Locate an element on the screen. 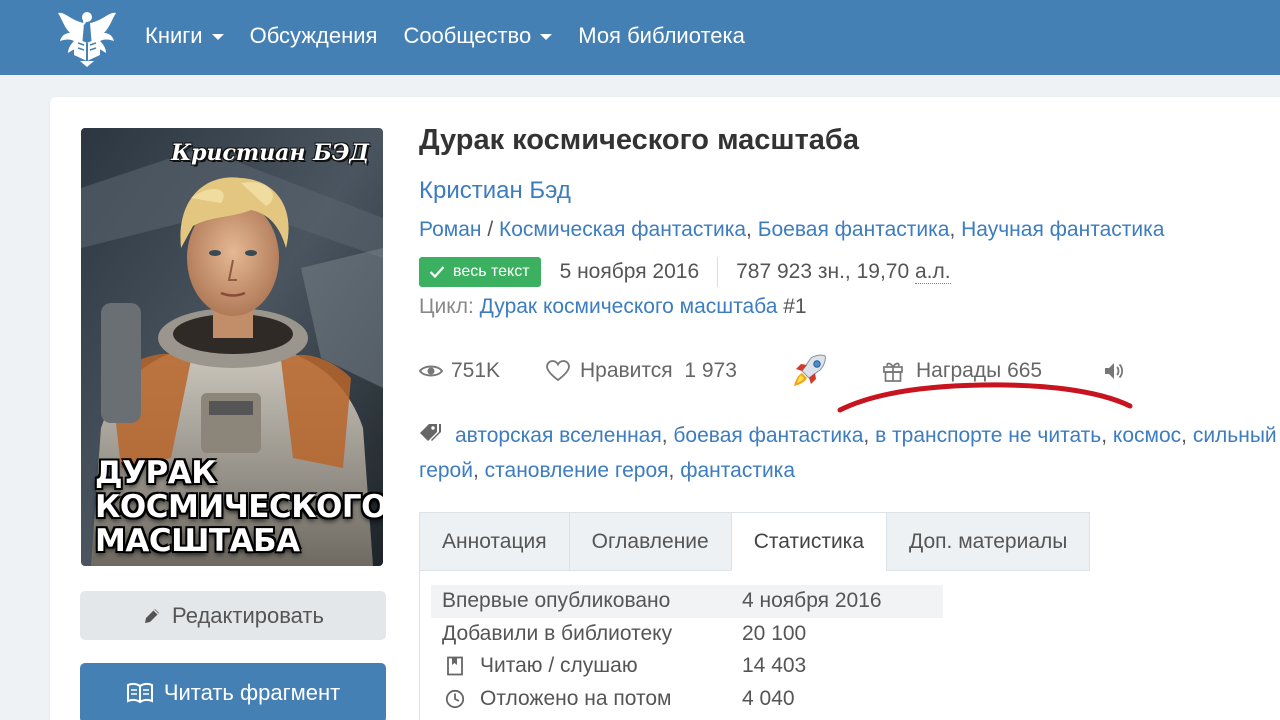 The height and width of the screenshot is (720, 1280). cover-author-text: Кристиан БЭД is located at coordinates (270, 153).